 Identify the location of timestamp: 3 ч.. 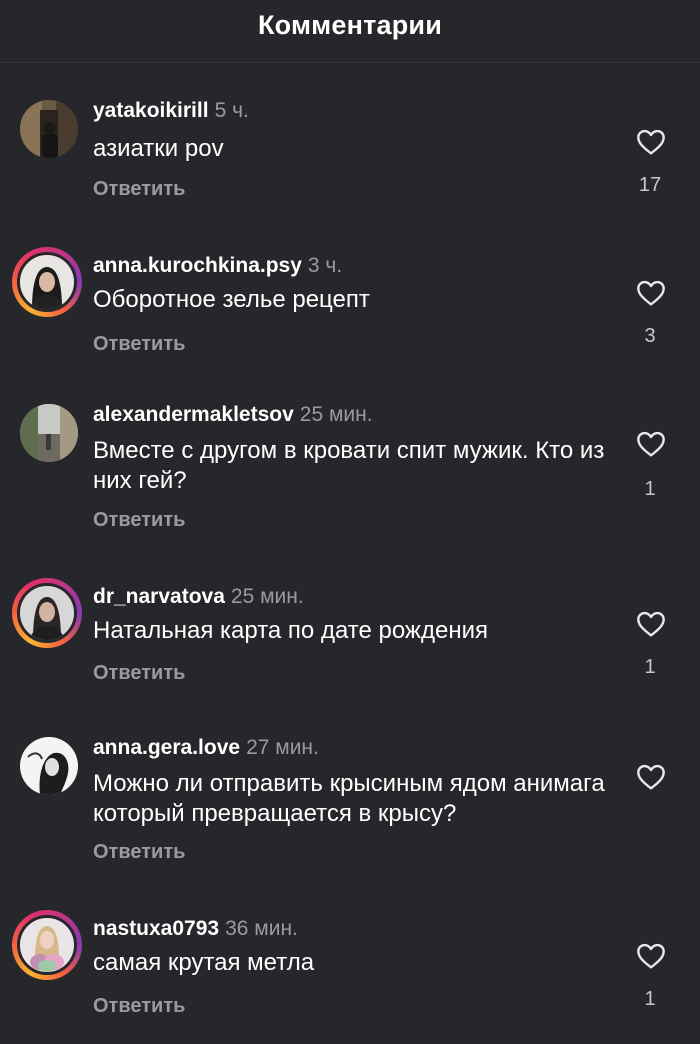
(325, 265).